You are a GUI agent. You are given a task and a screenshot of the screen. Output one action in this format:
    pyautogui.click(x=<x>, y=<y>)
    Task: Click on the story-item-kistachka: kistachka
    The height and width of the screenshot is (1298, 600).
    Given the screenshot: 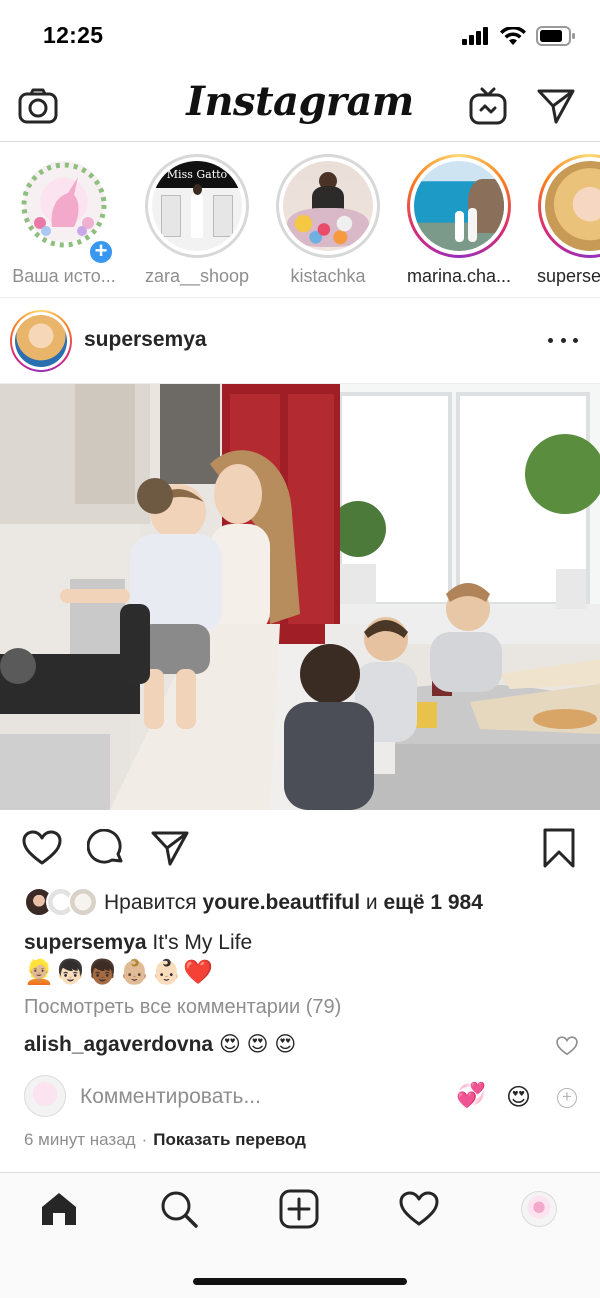 What is the action you would take?
    pyautogui.click(x=328, y=220)
    